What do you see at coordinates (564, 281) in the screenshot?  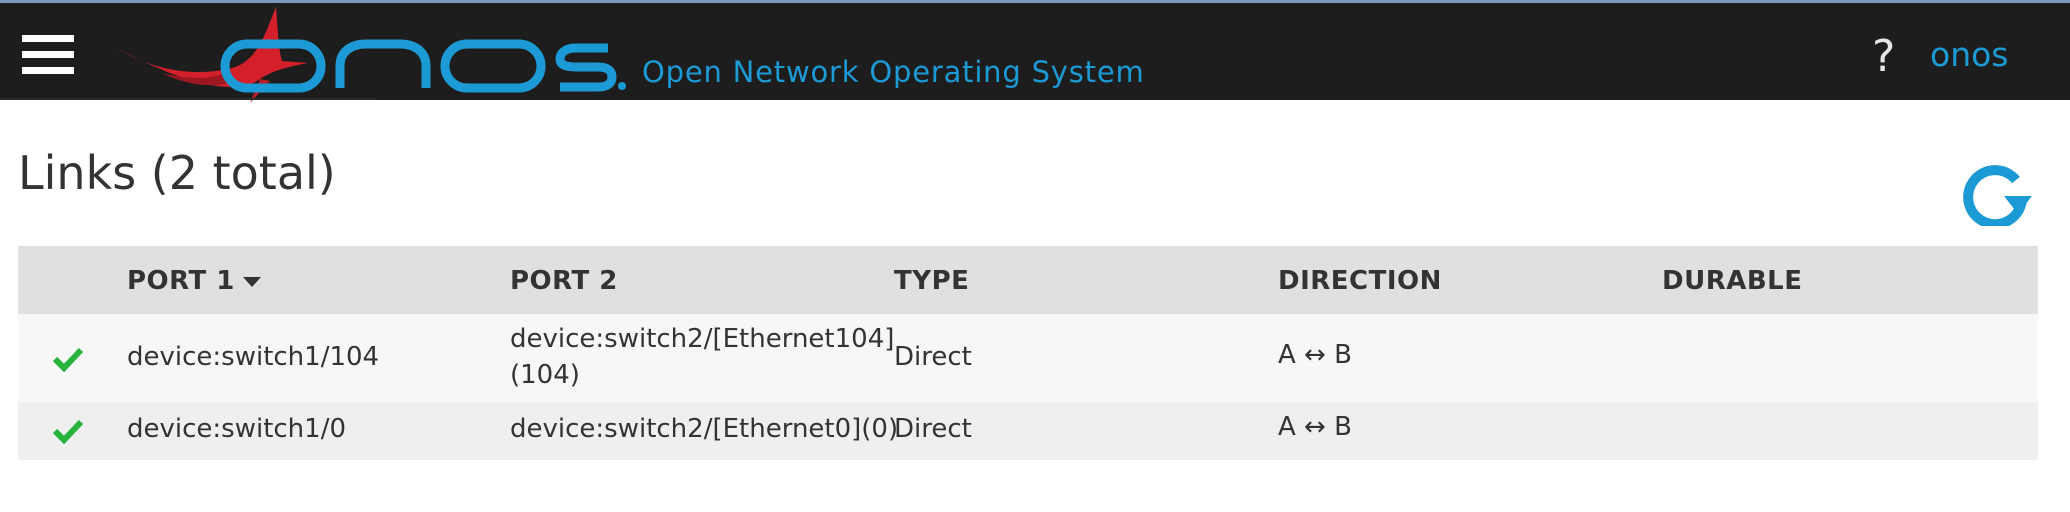 I see `column-header-port2: PORT 2` at bounding box center [564, 281].